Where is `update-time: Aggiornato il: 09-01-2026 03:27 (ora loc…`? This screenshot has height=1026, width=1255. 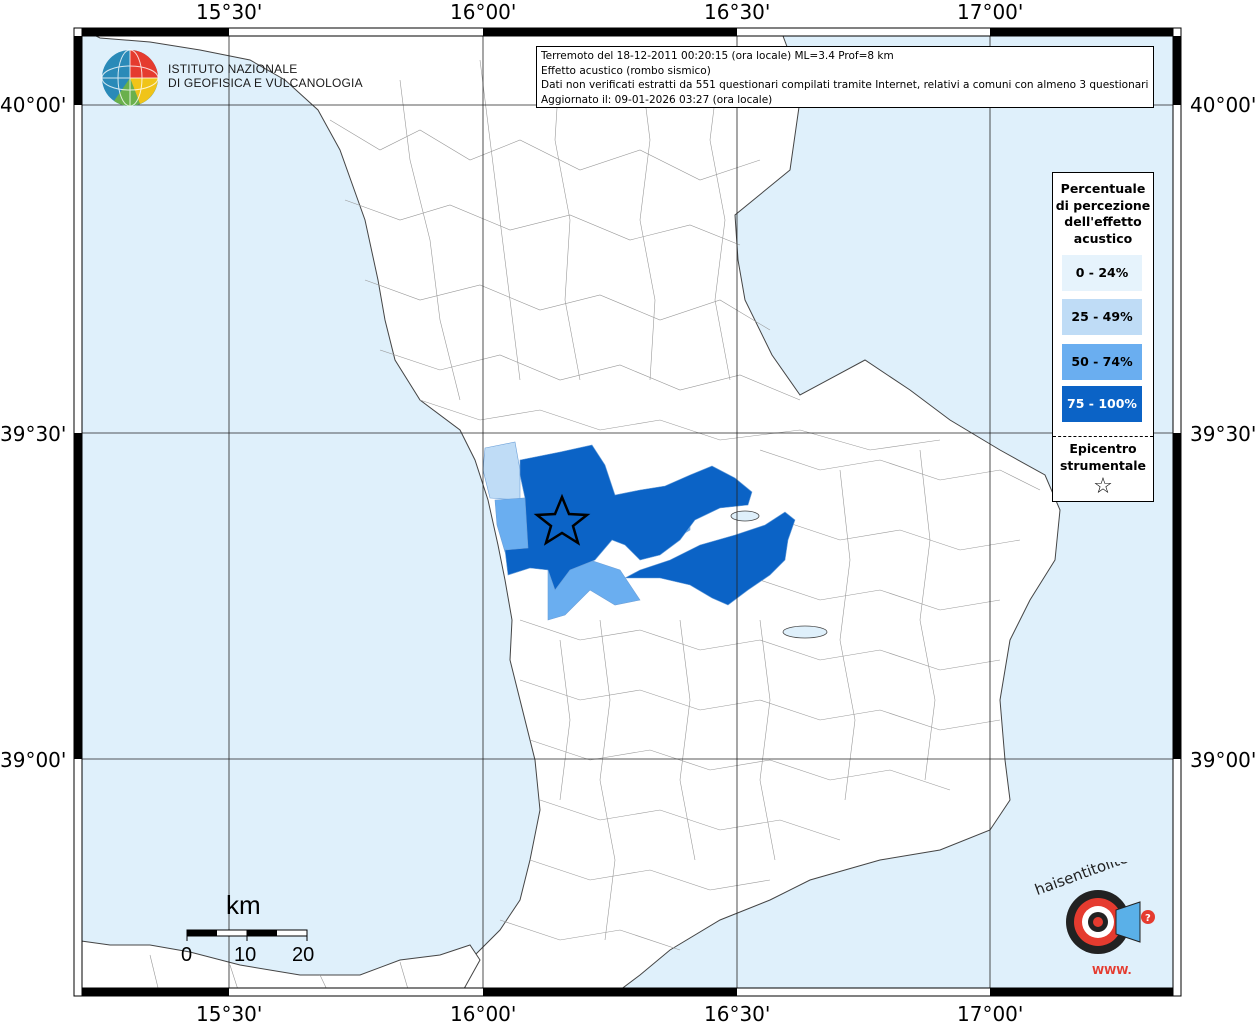
update-time: Aggiornato il: 09-01-2026 03:27 (ora loc… is located at coordinates (657, 99).